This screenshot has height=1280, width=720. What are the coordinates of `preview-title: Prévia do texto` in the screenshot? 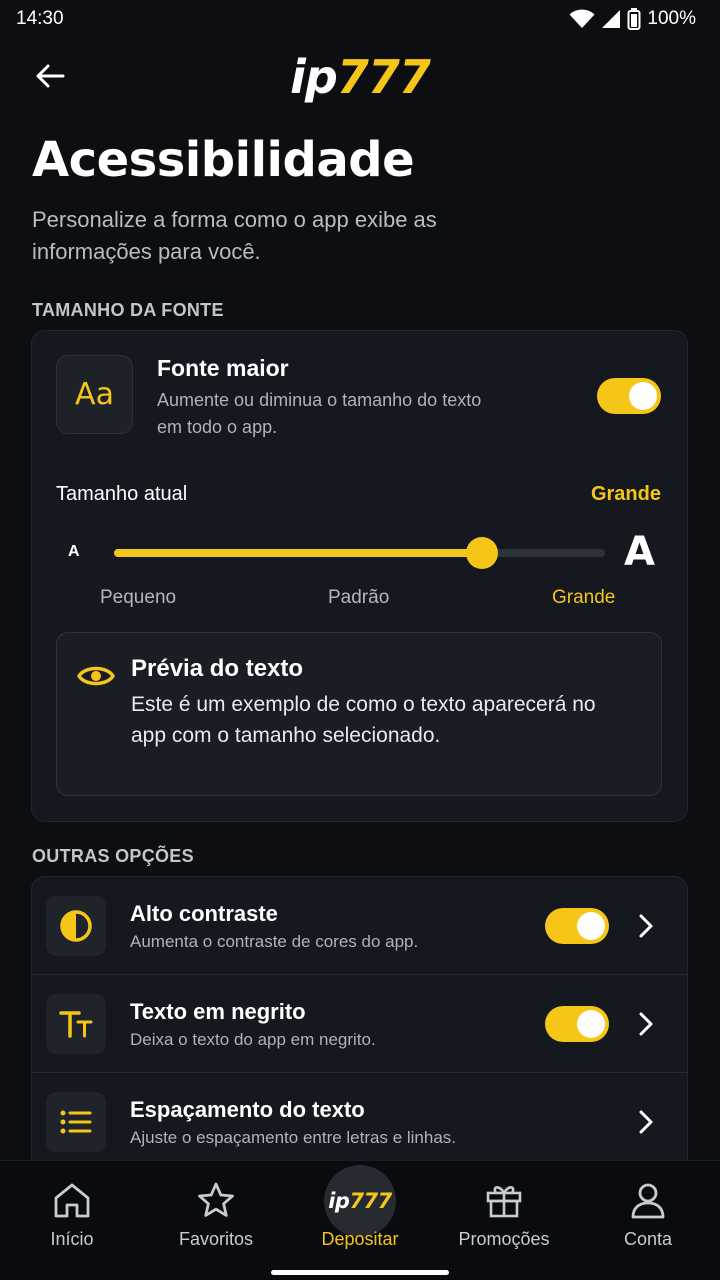 It's located at (217, 668).